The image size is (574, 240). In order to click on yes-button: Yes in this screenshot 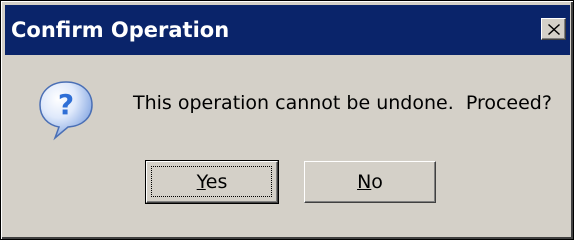, I will do `click(212, 182)`.